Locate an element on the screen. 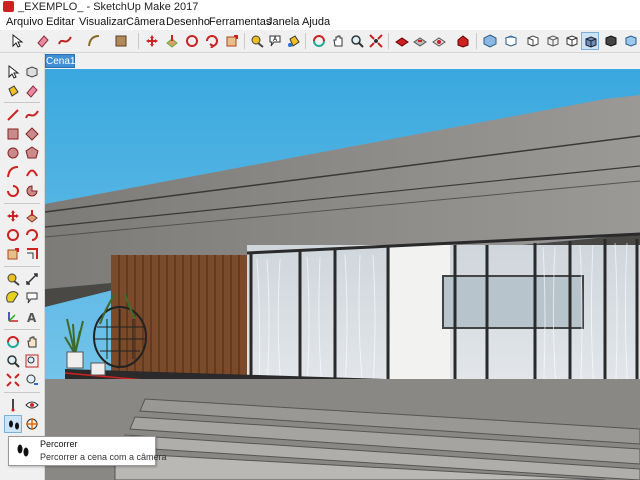  text-label-icon: A is located at coordinates (275, 41).